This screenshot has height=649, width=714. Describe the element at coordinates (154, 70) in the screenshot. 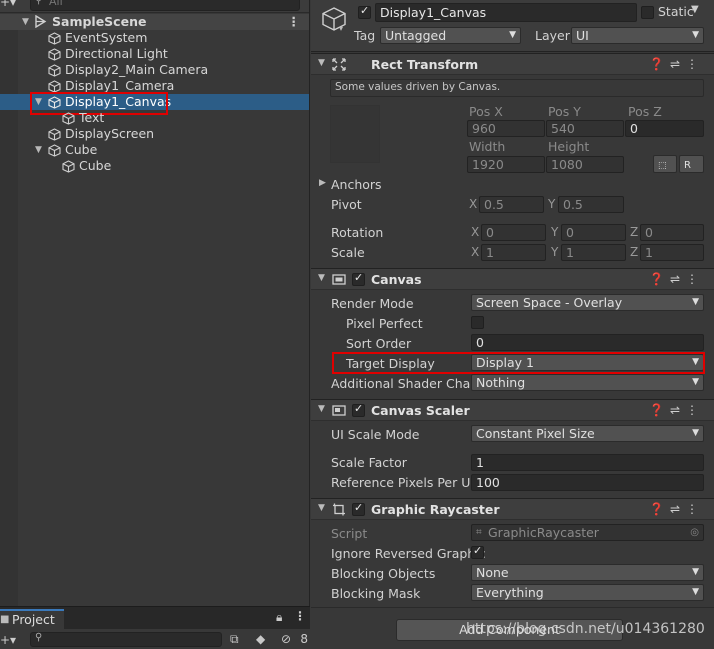

I see `hierarchy-item-display2-main-camera: Display2_Main Camera` at that location.